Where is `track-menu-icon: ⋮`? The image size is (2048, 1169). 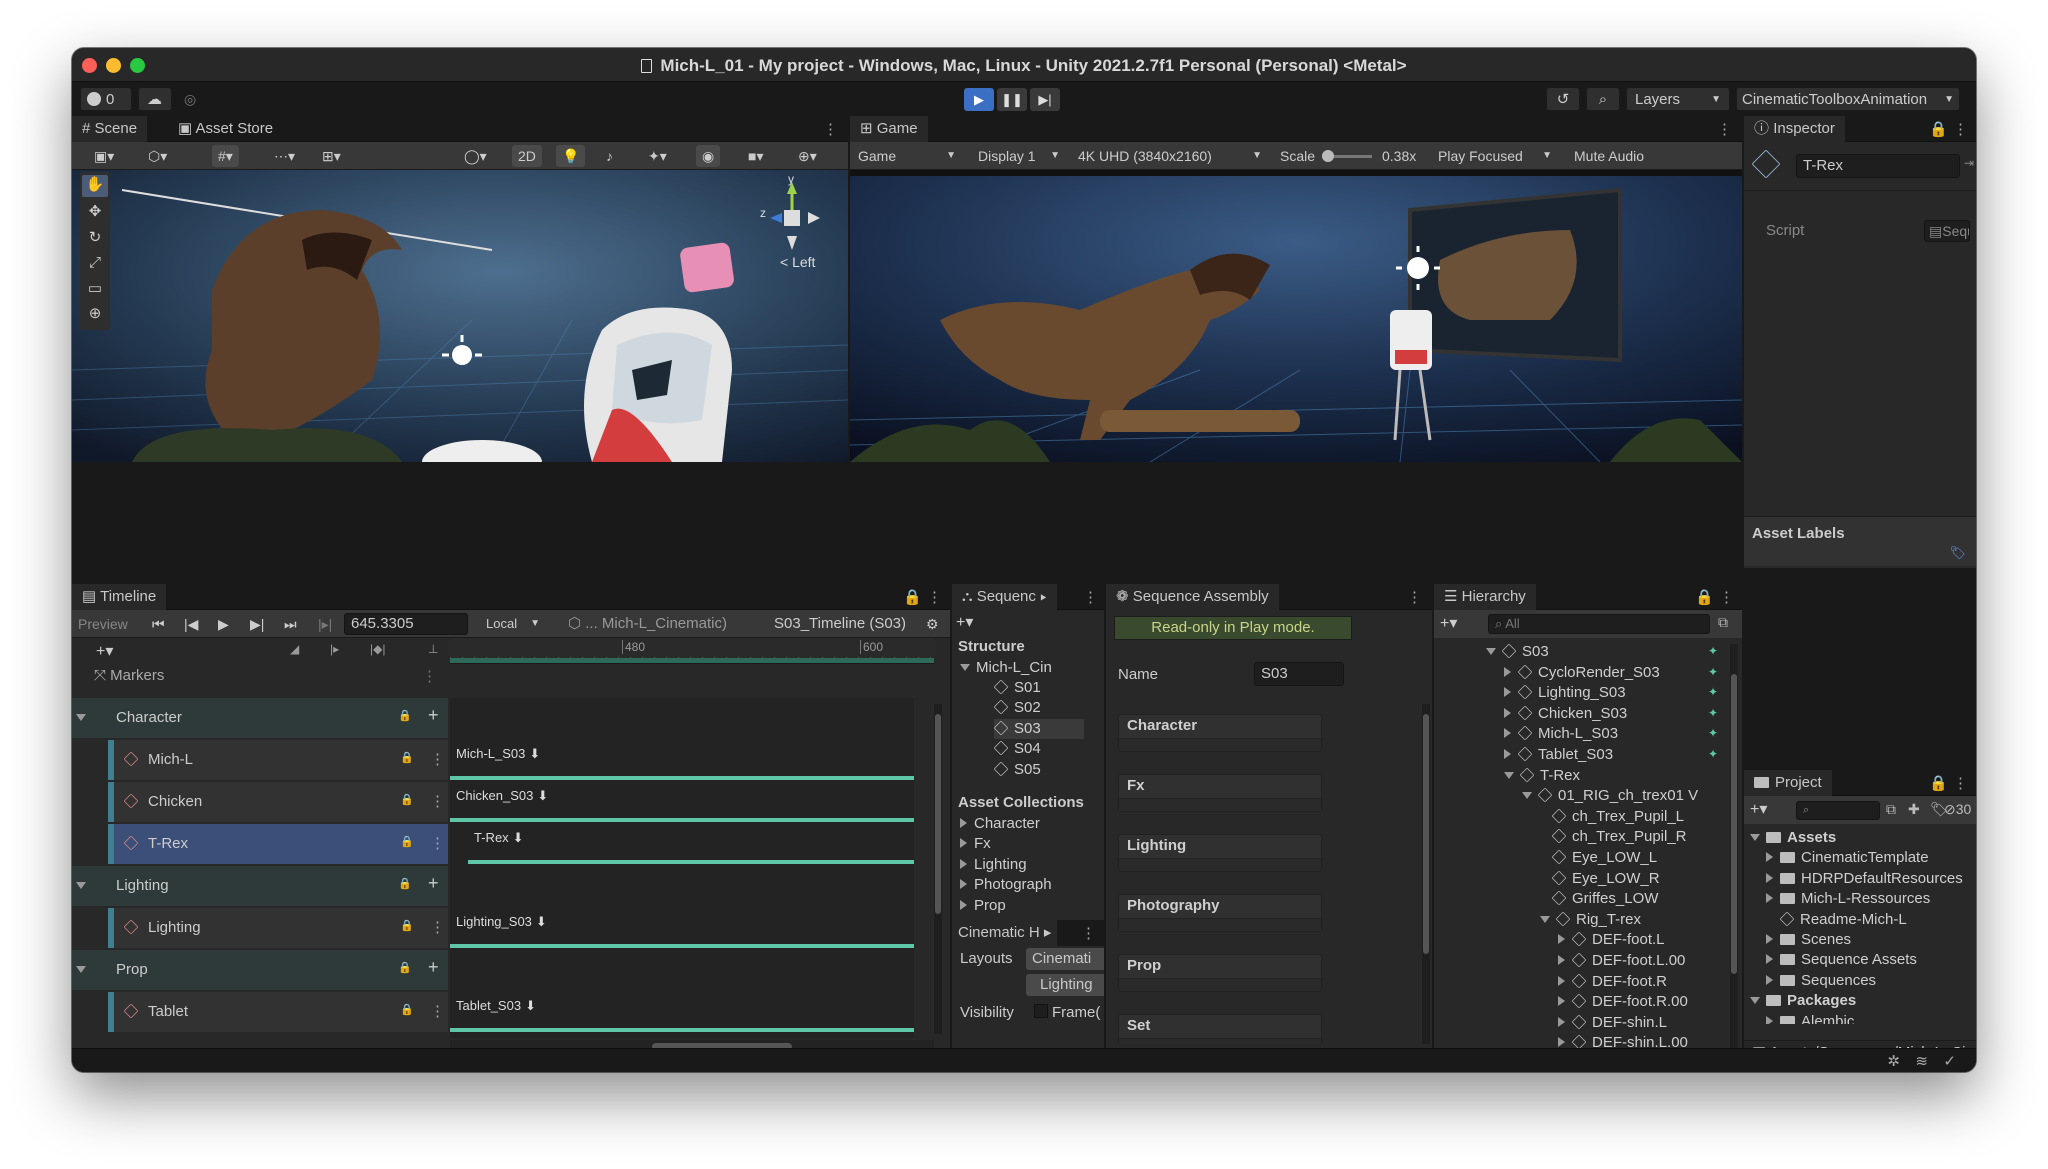 track-menu-icon: ⋮ is located at coordinates (437, 927).